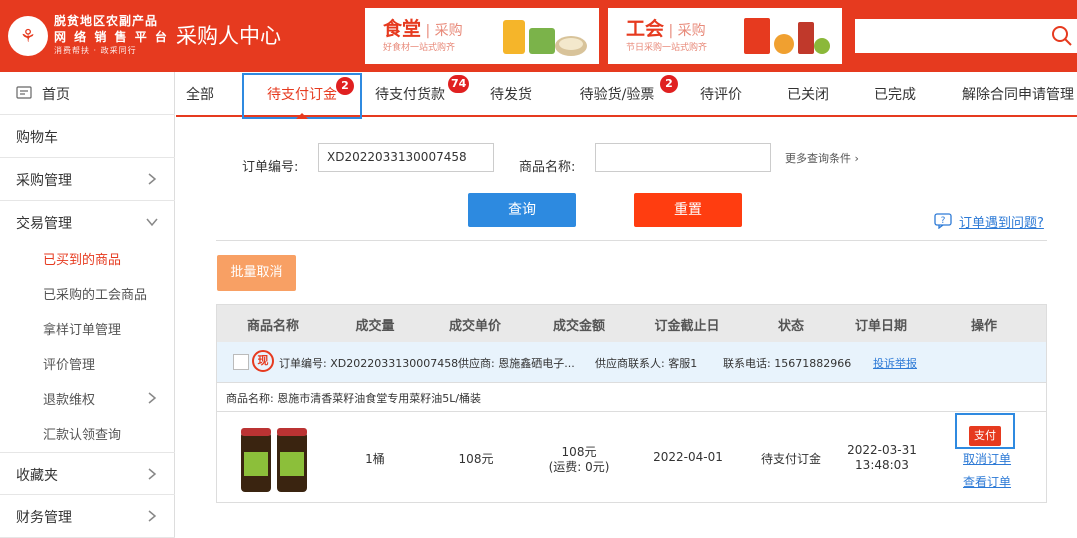 The height and width of the screenshot is (538, 1077). I want to click on gift-products-image, so click(787, 36).